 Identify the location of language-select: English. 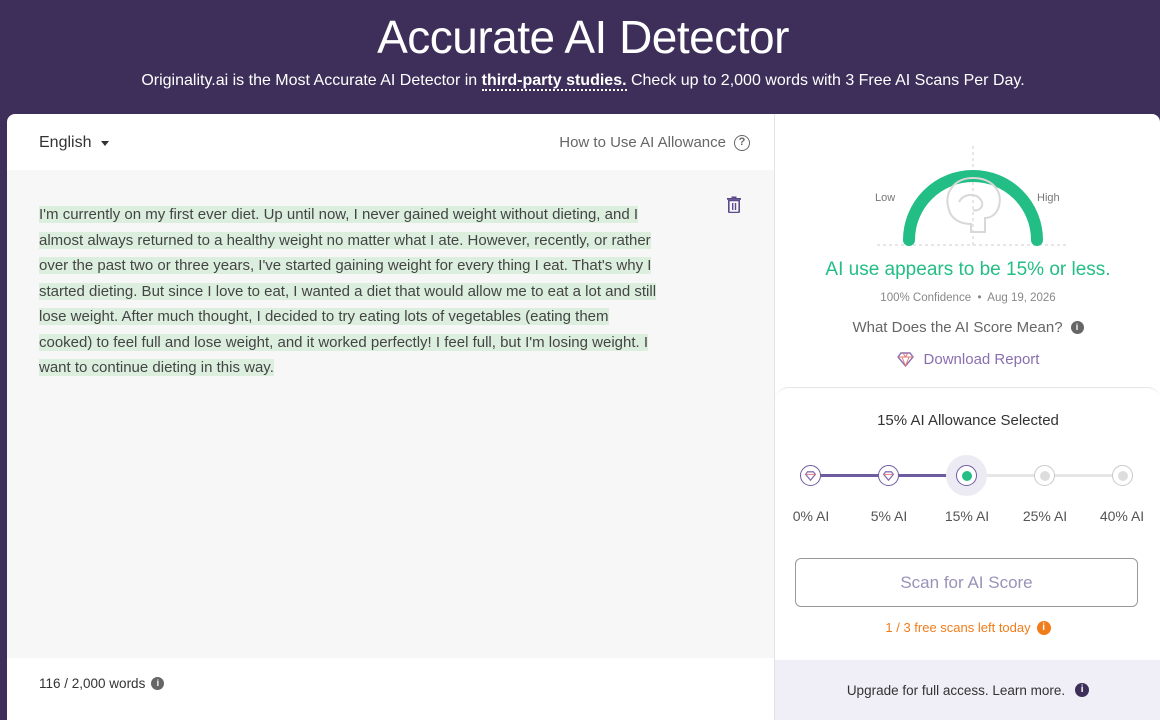
(74, 143).